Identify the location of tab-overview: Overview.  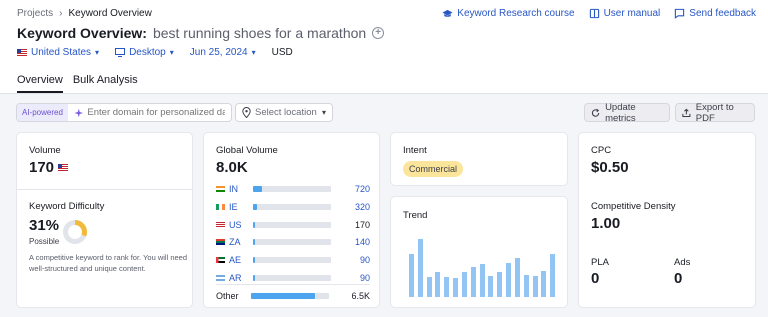
(40, 83).